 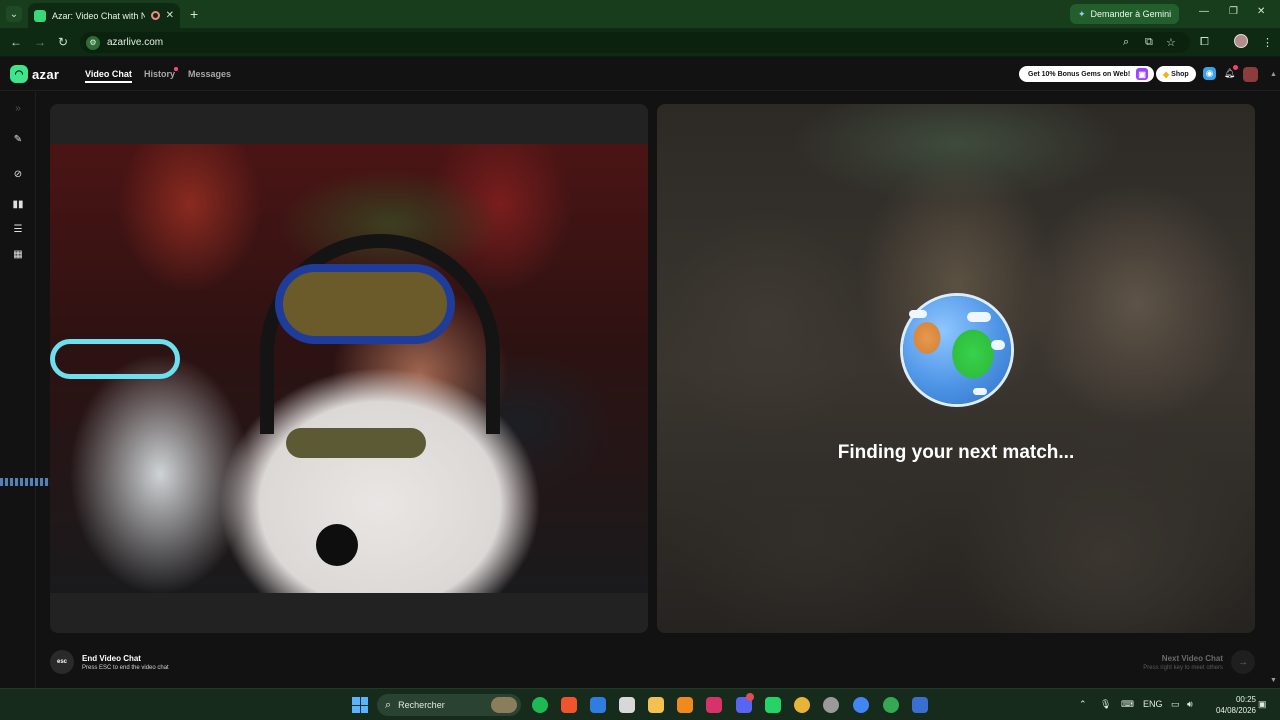 What do you see at coordinates (957, 350) in the screenshot?
I see `globe-icon` at bounding box center [957, 350].